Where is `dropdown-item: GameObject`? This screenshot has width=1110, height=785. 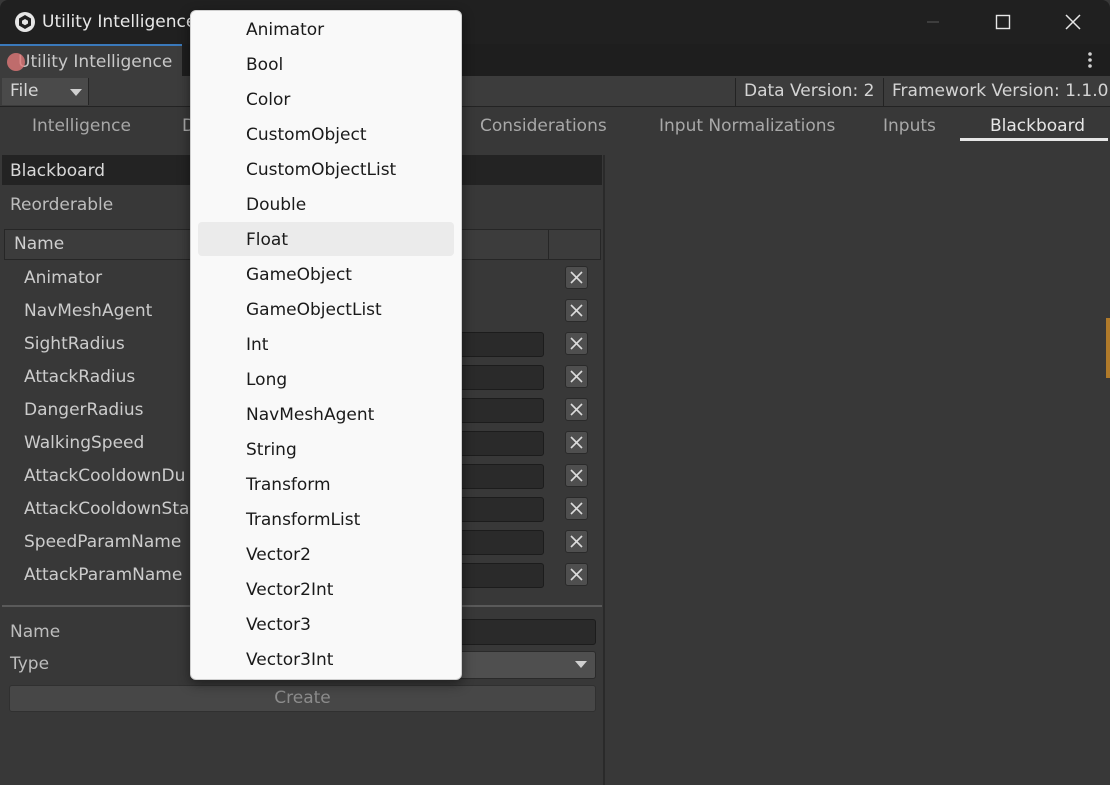 dropdown-item: GameObject is located at coordinates (299, 275).